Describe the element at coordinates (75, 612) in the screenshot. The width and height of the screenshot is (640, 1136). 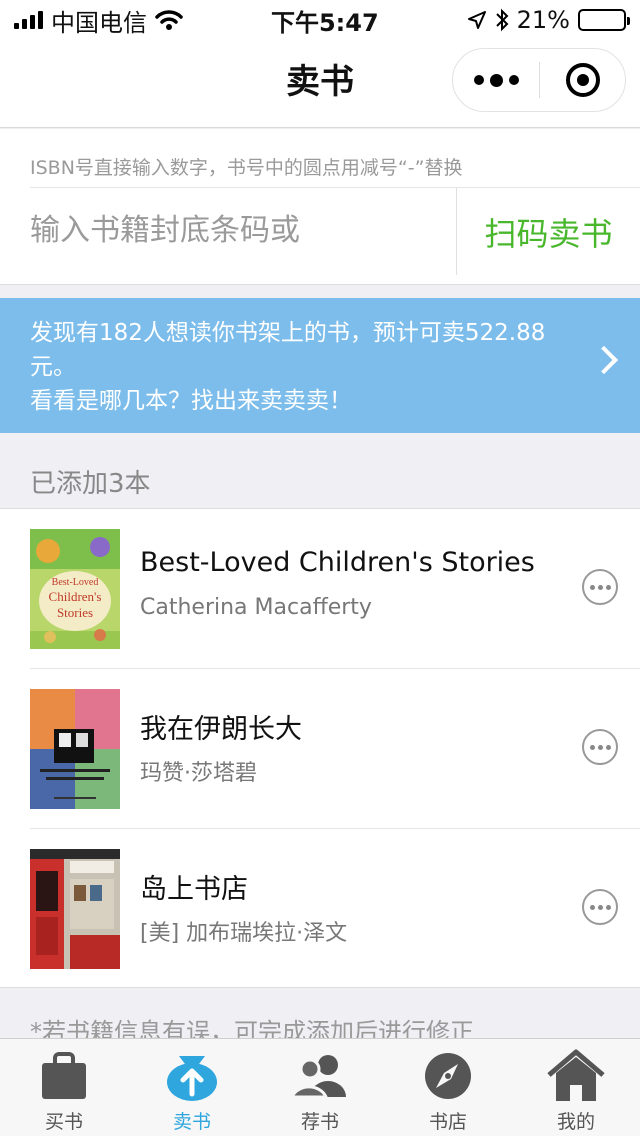
I see `svg-text: Stories` at that location.